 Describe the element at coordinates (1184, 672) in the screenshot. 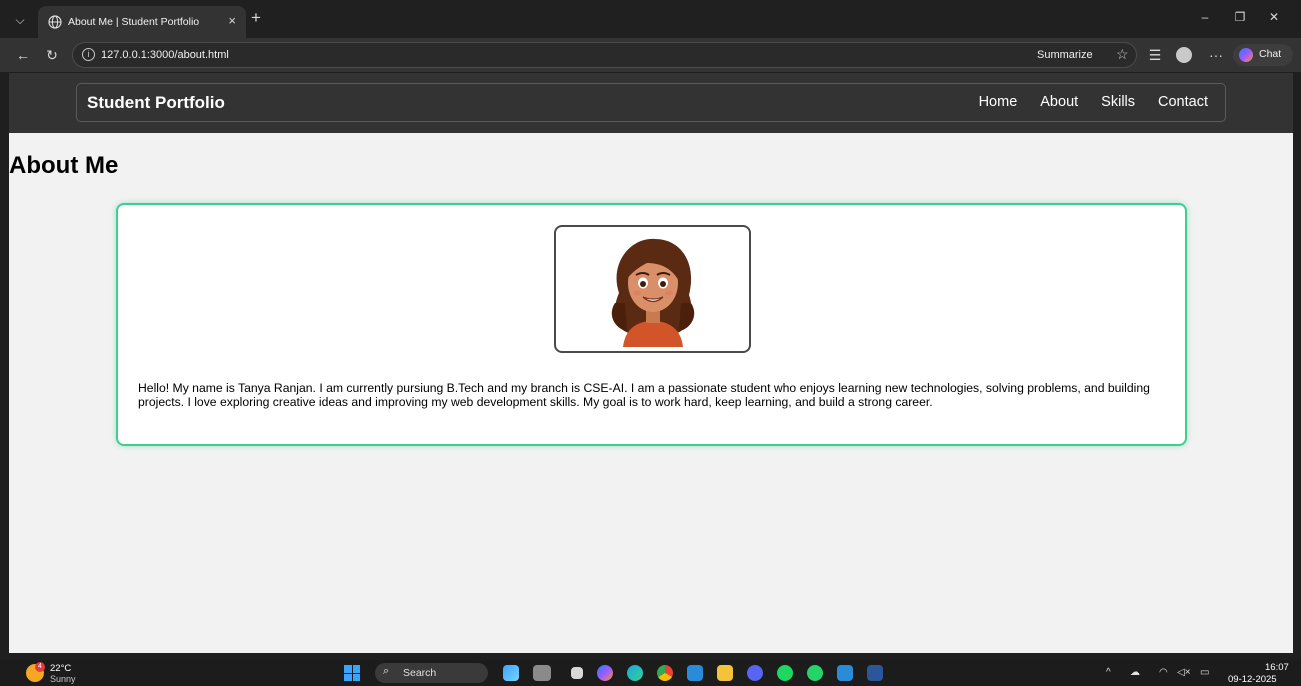

I see `volume-icon: ◁×` at that location.